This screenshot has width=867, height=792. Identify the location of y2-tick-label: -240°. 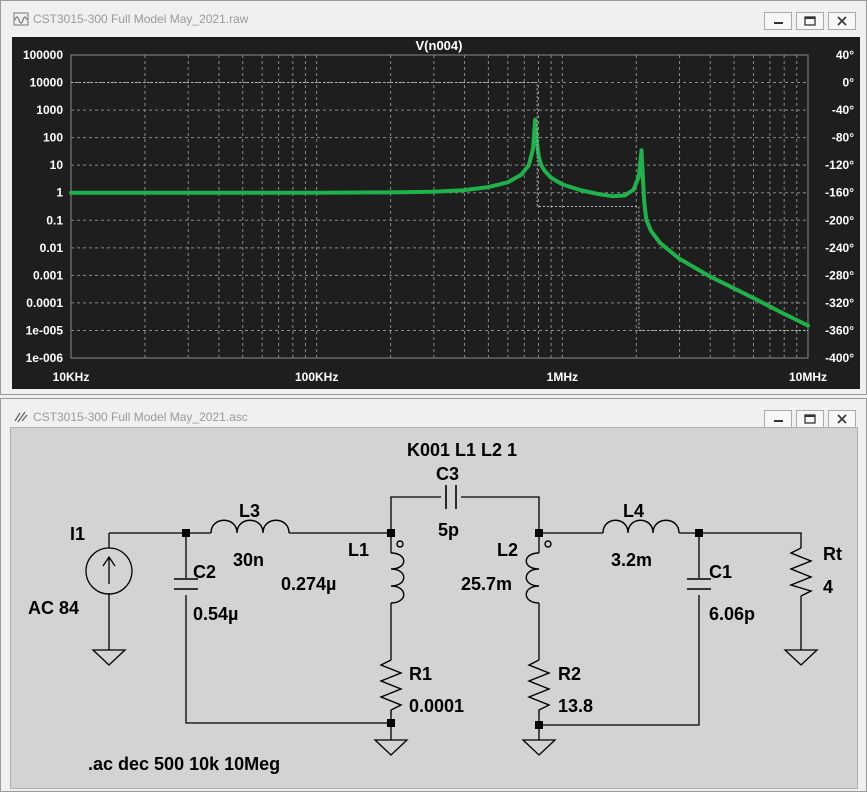
(839, 248).